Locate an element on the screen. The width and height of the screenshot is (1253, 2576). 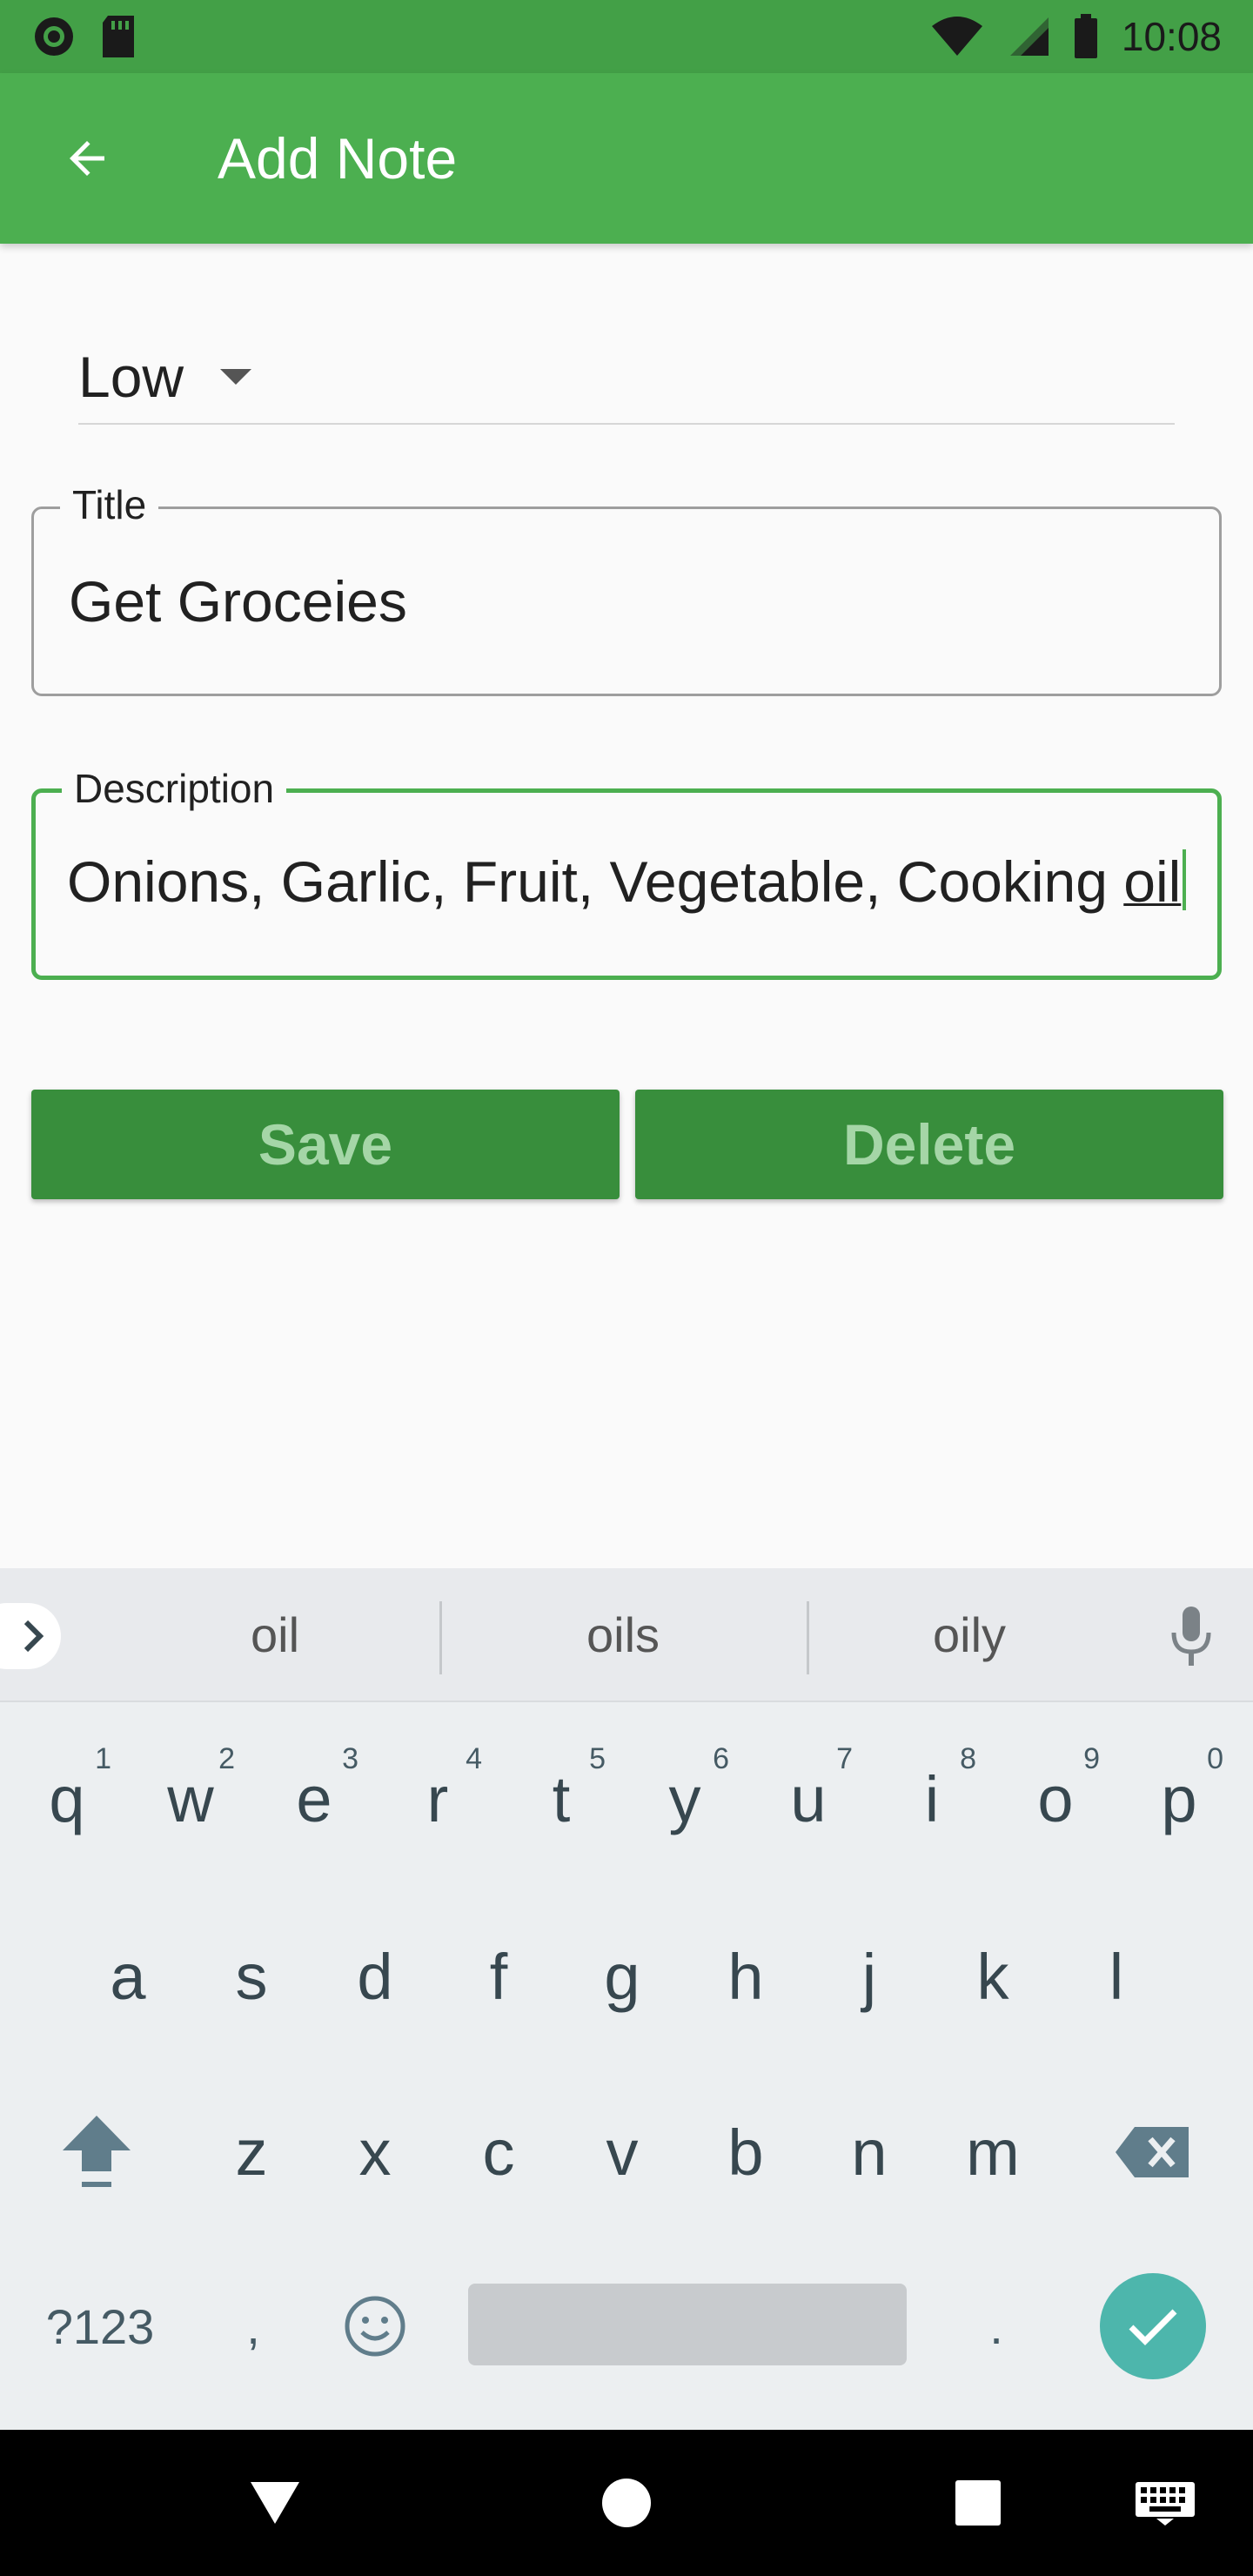
suggestion-2: oils is located at coordinates (623, 1635).